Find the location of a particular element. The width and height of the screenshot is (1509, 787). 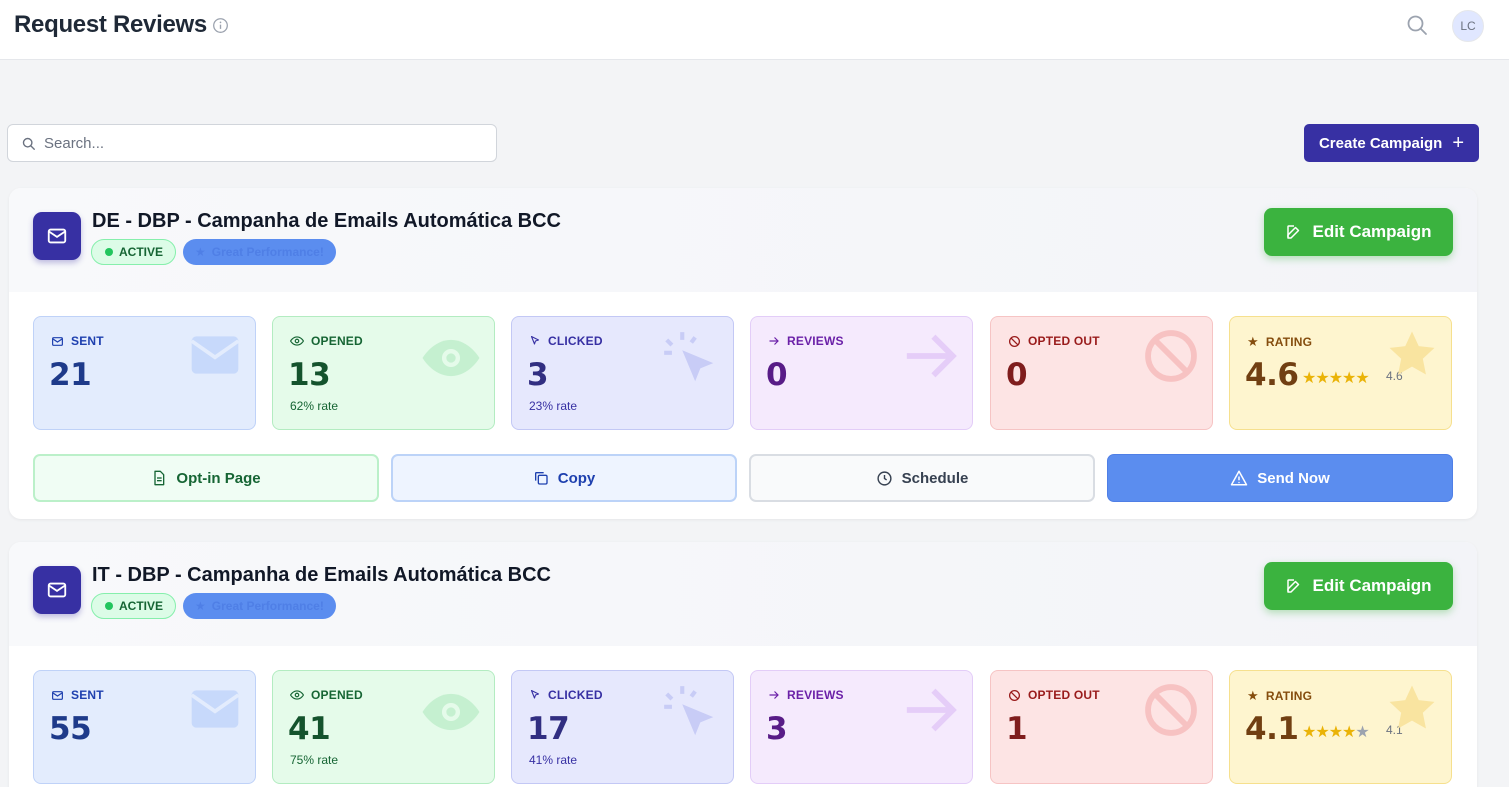

clock-icon is located at coordinates (884, 478).